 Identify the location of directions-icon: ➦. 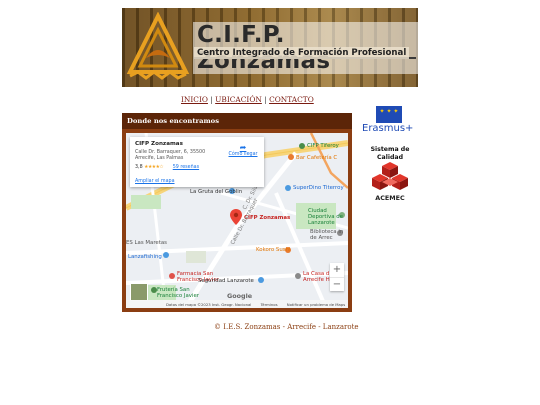
(243, 147).